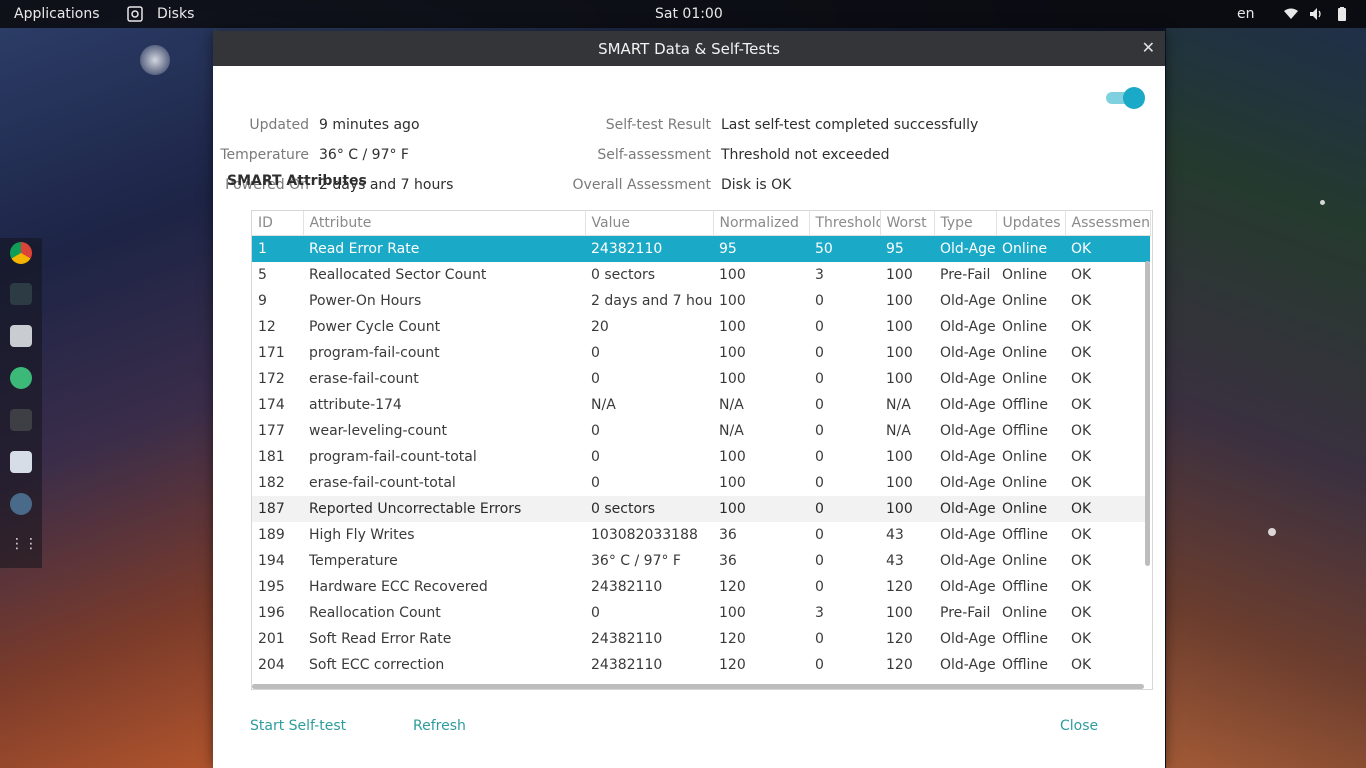  I want to click on start-self-test-button: Start Self-test, so click(298, 726).